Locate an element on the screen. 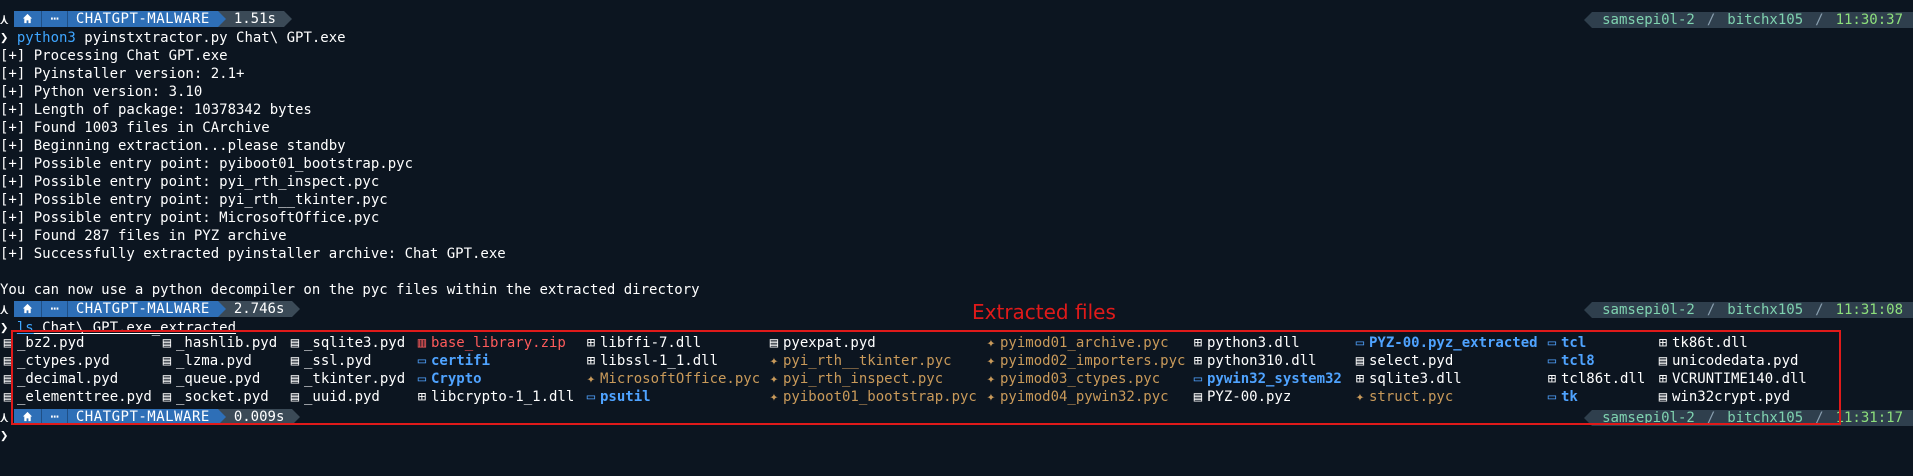 The width and height of the screenshot is (1913, 476). prompt-right-segment: samsepi0l-2/bitchx105/11:31:08 is located at coordinates (1748, 310).